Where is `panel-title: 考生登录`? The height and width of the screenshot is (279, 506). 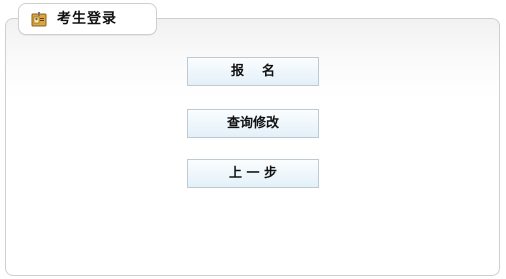 panel-title: 考生登录 is located at coordinates (87, 19).